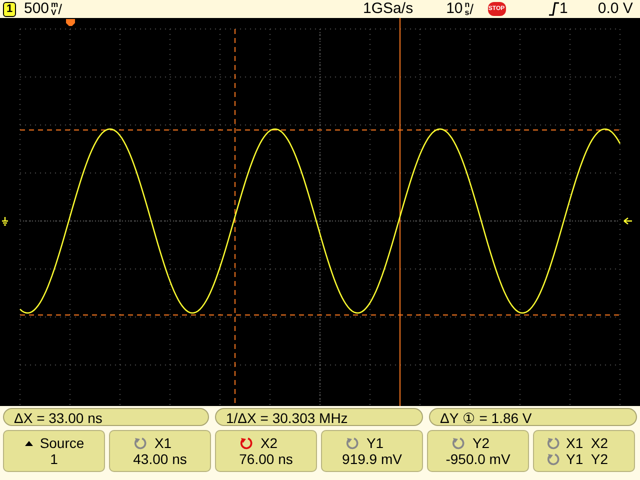 The width and height of the screenshot is (640, 480). Describe the element at coordinates (454, 9) in the screenshot. I see `timebase-scale: 10` at that location.